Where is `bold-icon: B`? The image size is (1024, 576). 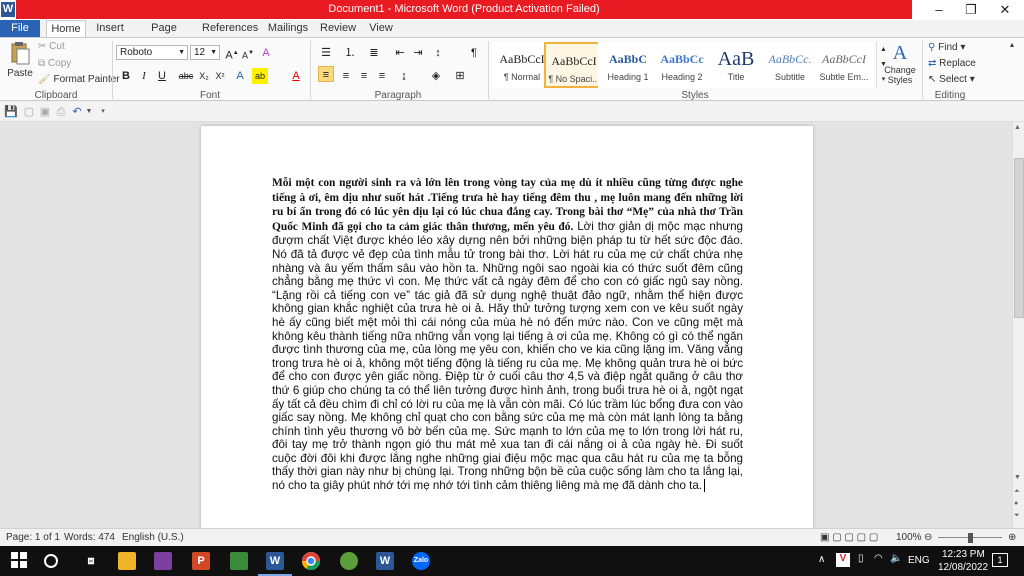 bold-icon: B is located at coordinates (126, 76).